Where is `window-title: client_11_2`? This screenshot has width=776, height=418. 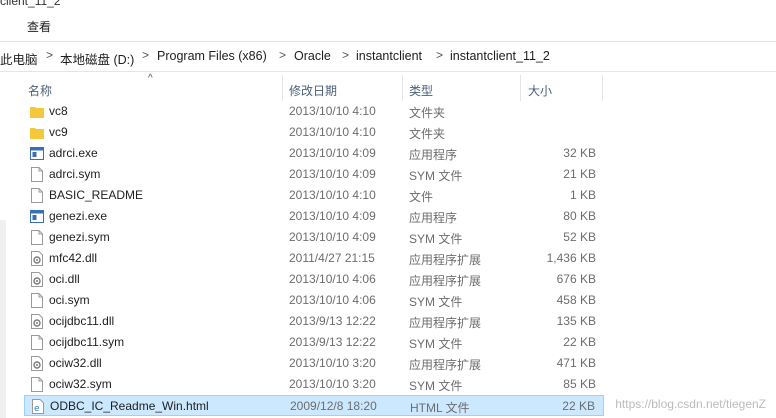
window-title: client_11_2 is located at coordinates (30, 4).